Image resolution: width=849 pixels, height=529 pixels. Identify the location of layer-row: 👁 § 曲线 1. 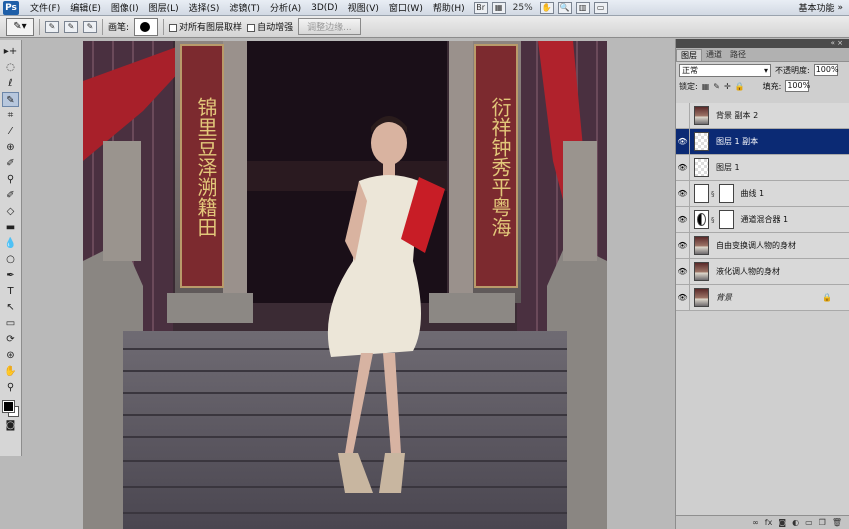
(762, 193).